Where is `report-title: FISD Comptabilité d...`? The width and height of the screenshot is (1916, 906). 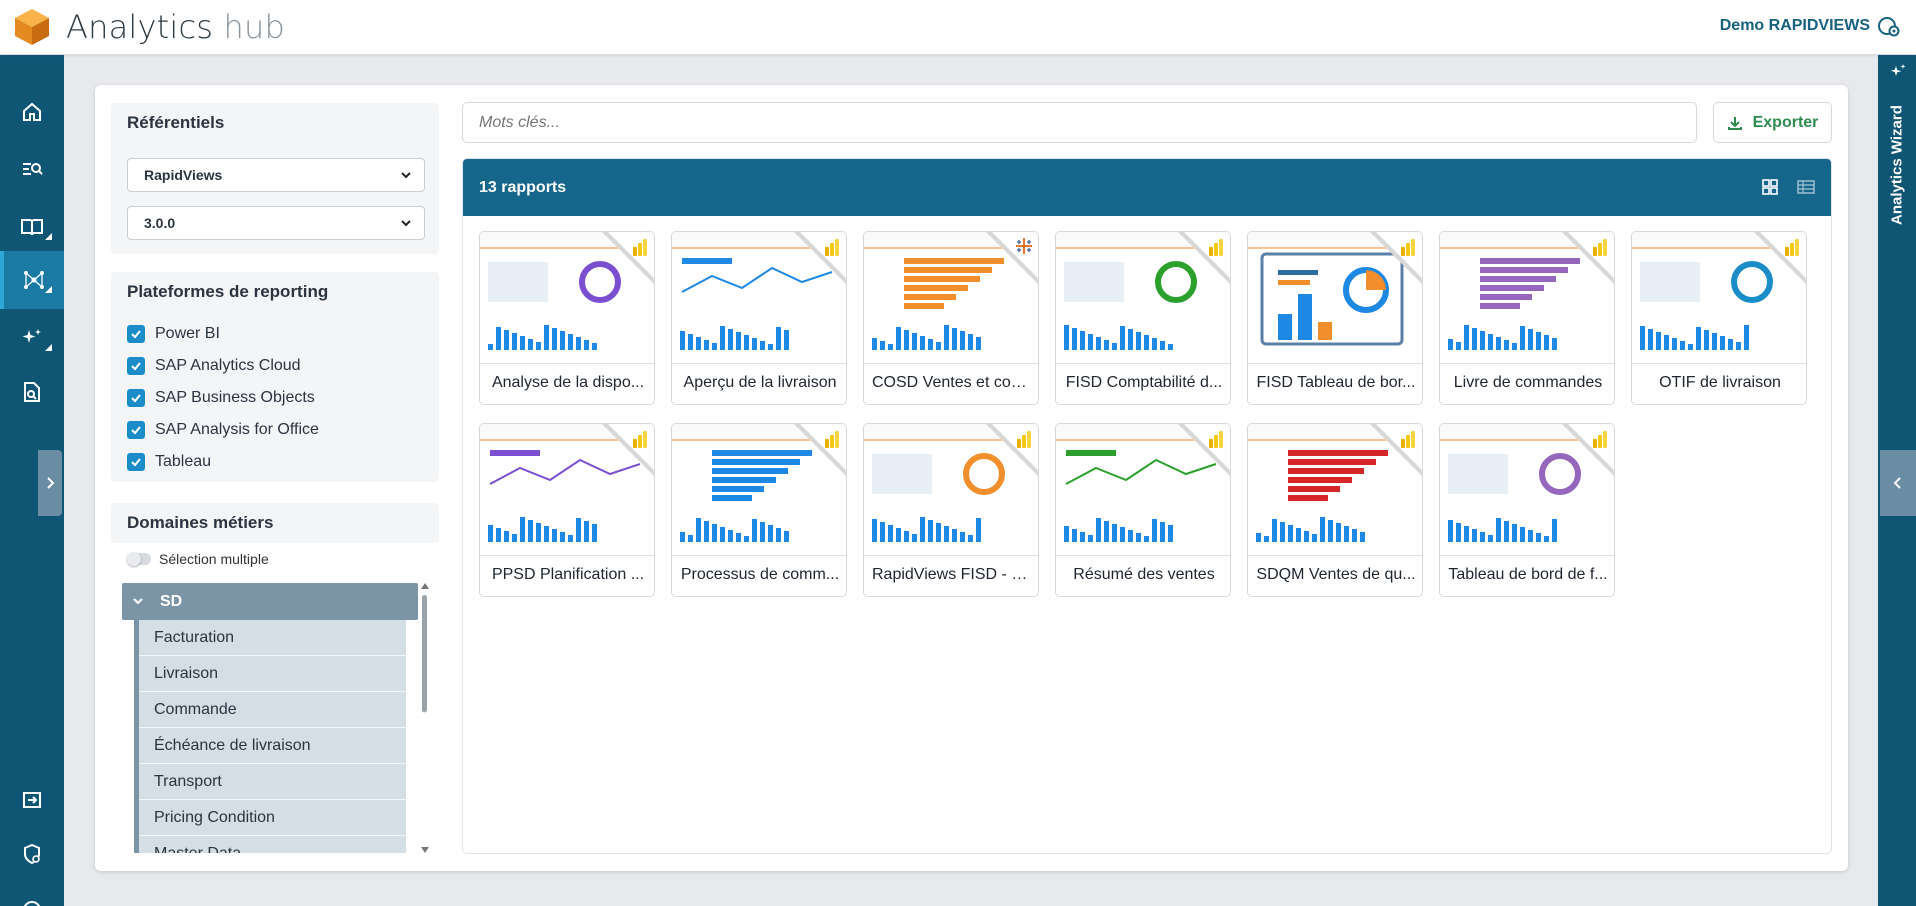 report-title: FISD Comptabilité d... is located at coordinates (1144, 383).